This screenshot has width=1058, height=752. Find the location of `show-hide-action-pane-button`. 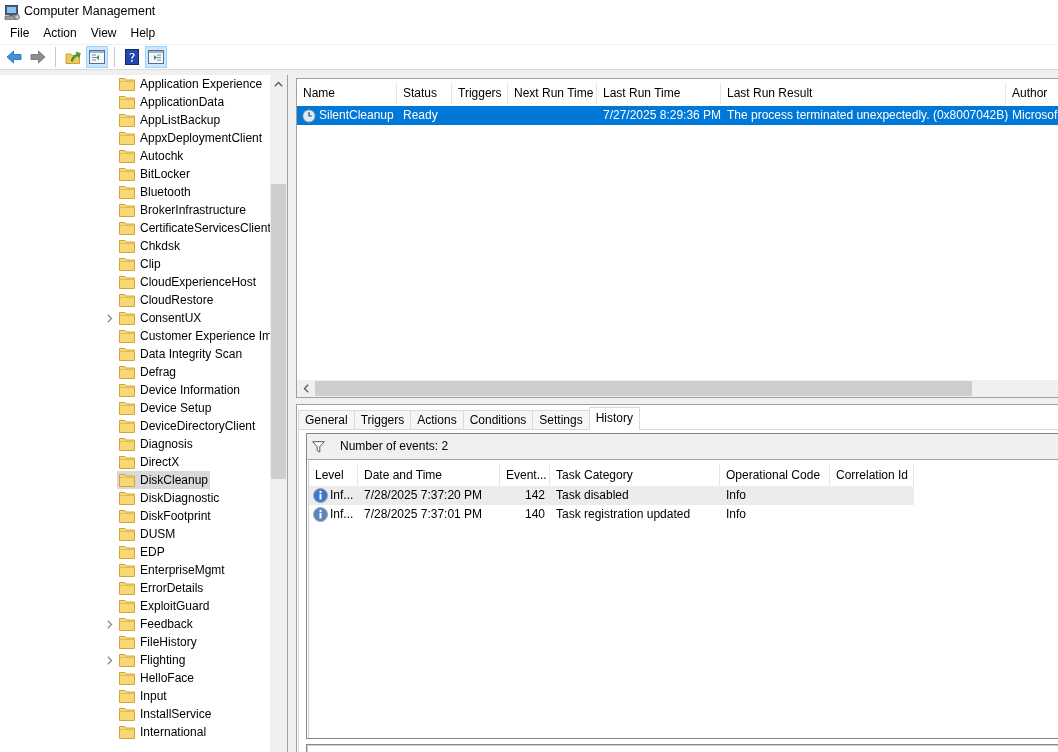

show-hide-action-pane-button is located at coordinates (156, 57).